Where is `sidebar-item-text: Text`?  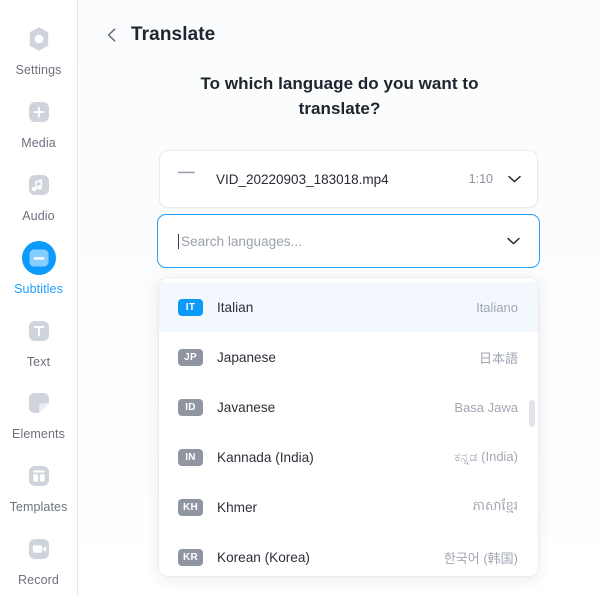
sidebar-item-text: Text is located at coordinates (39, 340).